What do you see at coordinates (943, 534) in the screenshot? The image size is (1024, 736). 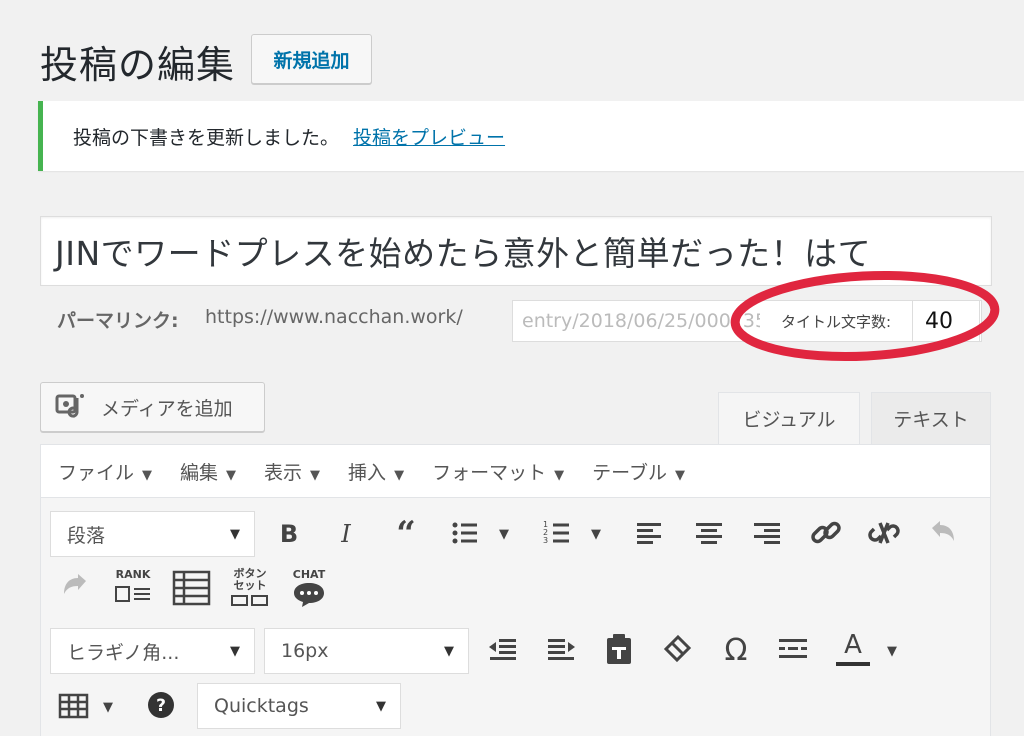 I see `undo-icon` at bounding box center [943, 534].